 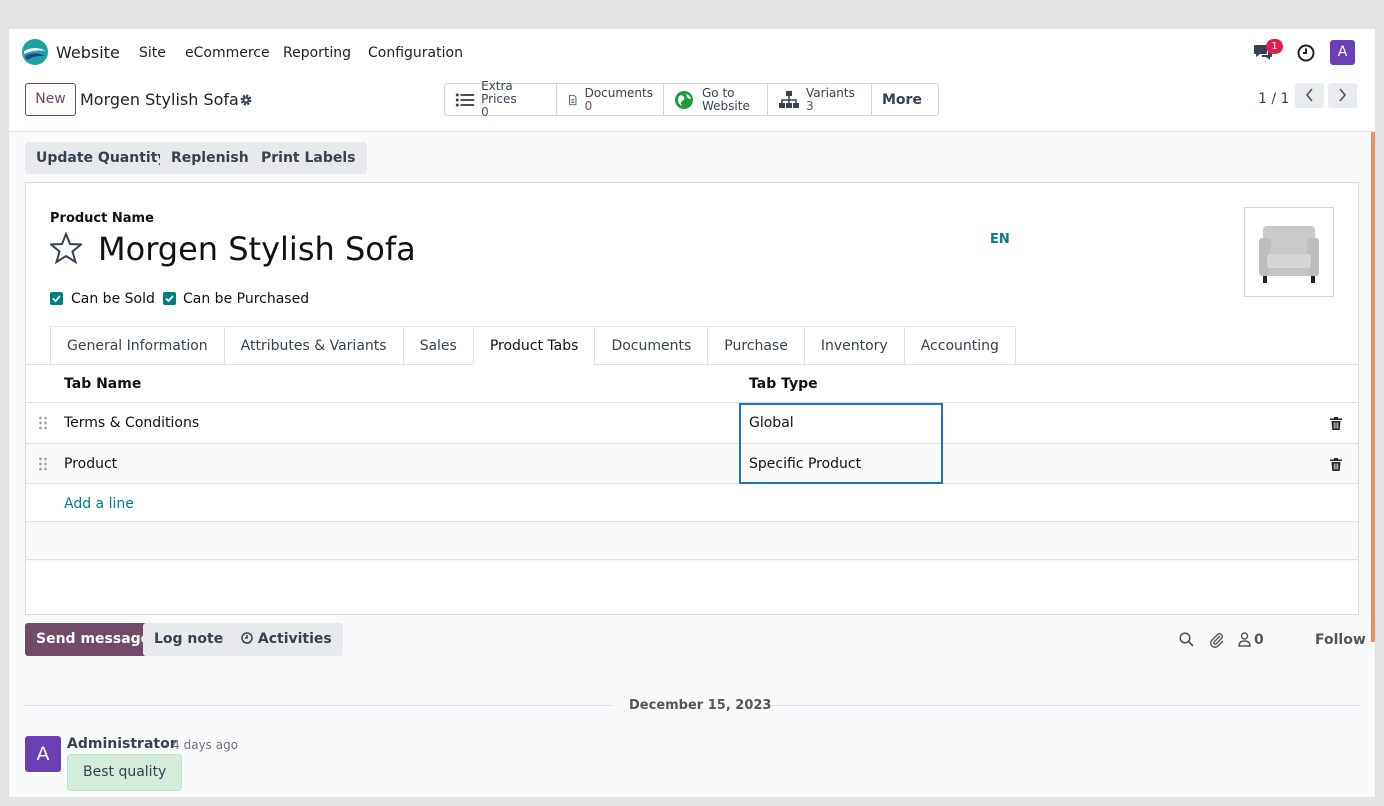 What do you see at coordinates (902, 99) in the screenshot?
I see `more-label: More` at bounding box center [902, 99].